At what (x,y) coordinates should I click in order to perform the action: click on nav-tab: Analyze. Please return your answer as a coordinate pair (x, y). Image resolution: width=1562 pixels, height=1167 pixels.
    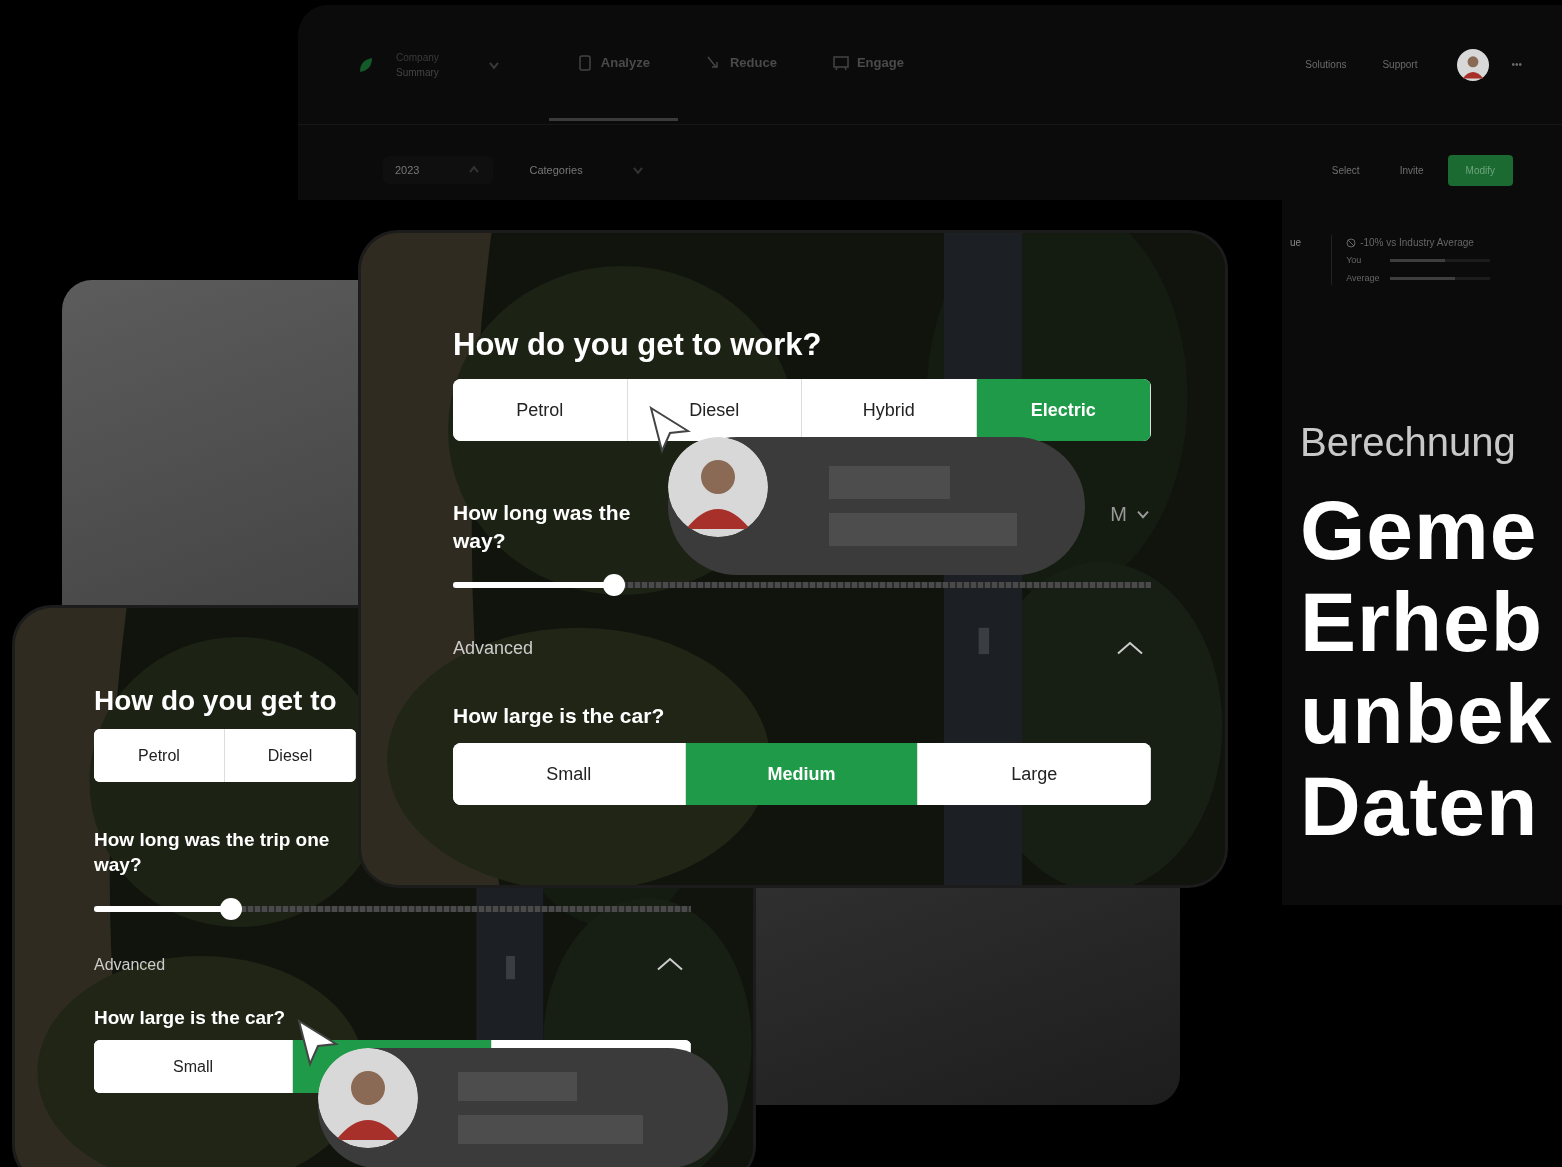
    Looking at the image, I should click on (613, 64).